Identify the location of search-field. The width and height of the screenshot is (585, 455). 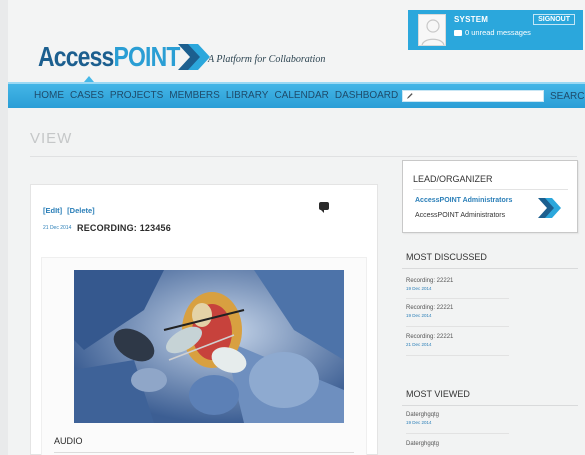
(473, 96).